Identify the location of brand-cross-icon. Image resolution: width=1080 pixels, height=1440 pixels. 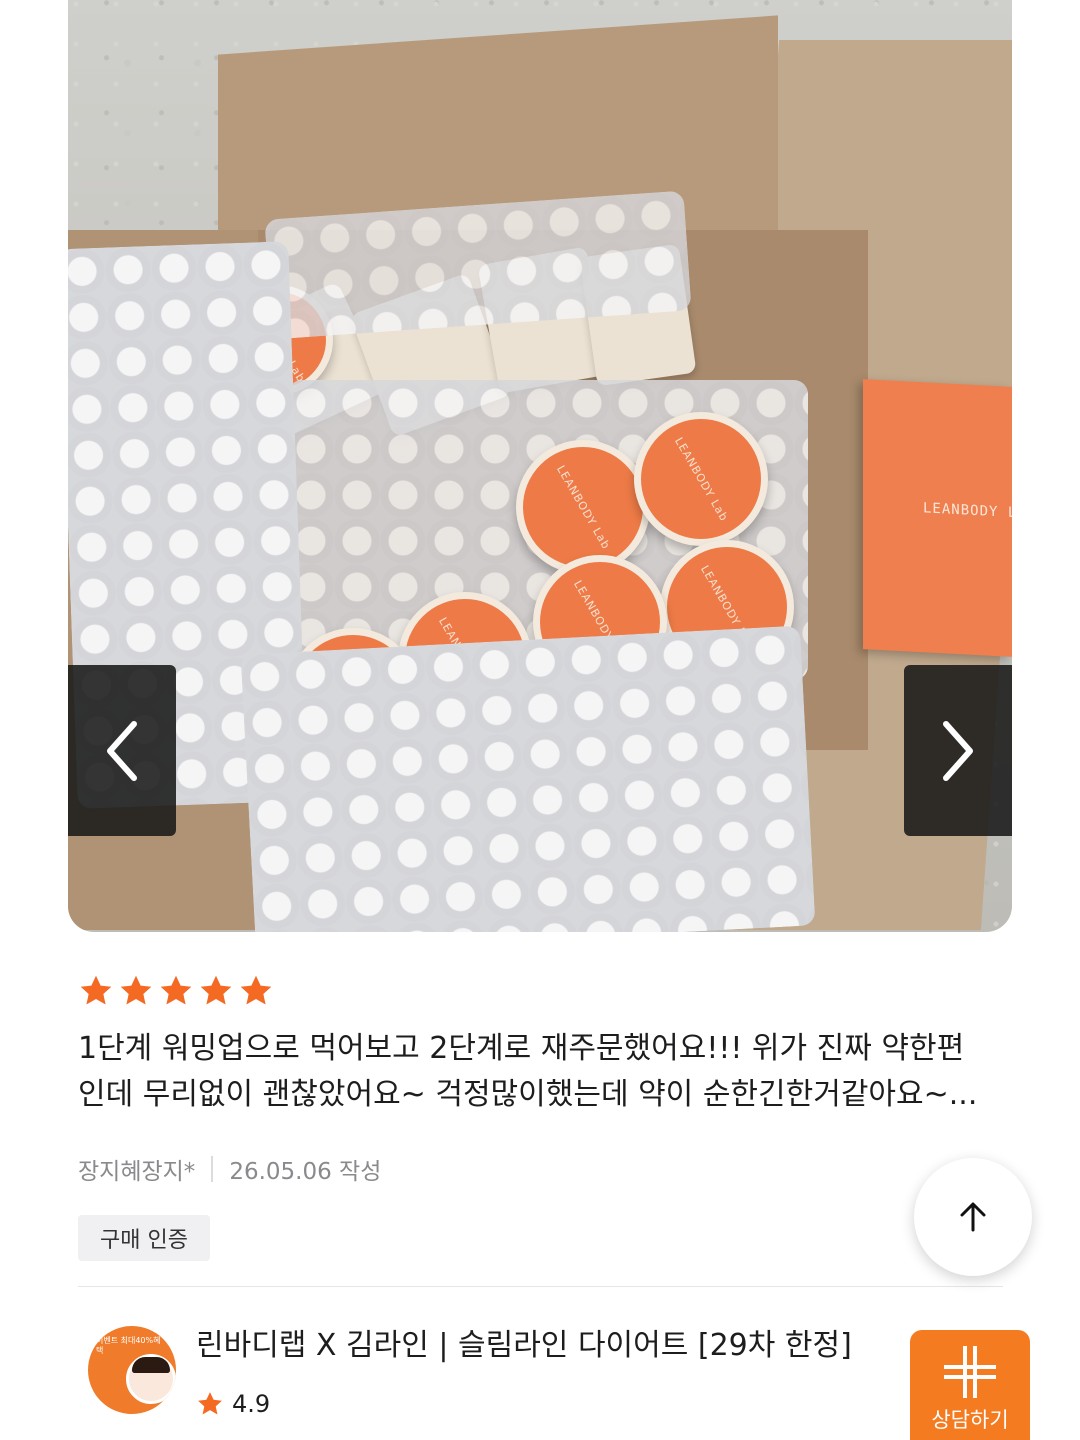
(970, 1372).